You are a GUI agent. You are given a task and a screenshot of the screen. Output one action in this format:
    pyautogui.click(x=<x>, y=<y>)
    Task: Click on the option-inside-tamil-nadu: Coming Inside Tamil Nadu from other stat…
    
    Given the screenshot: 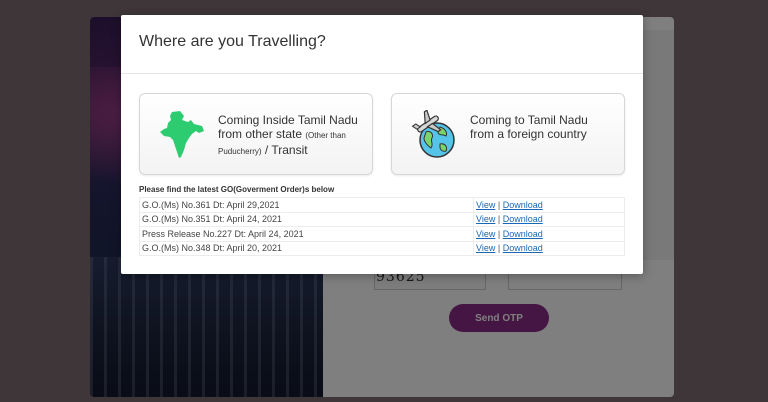 What is the action you would take?
    pyautogui.click(x=256, y=134)
    